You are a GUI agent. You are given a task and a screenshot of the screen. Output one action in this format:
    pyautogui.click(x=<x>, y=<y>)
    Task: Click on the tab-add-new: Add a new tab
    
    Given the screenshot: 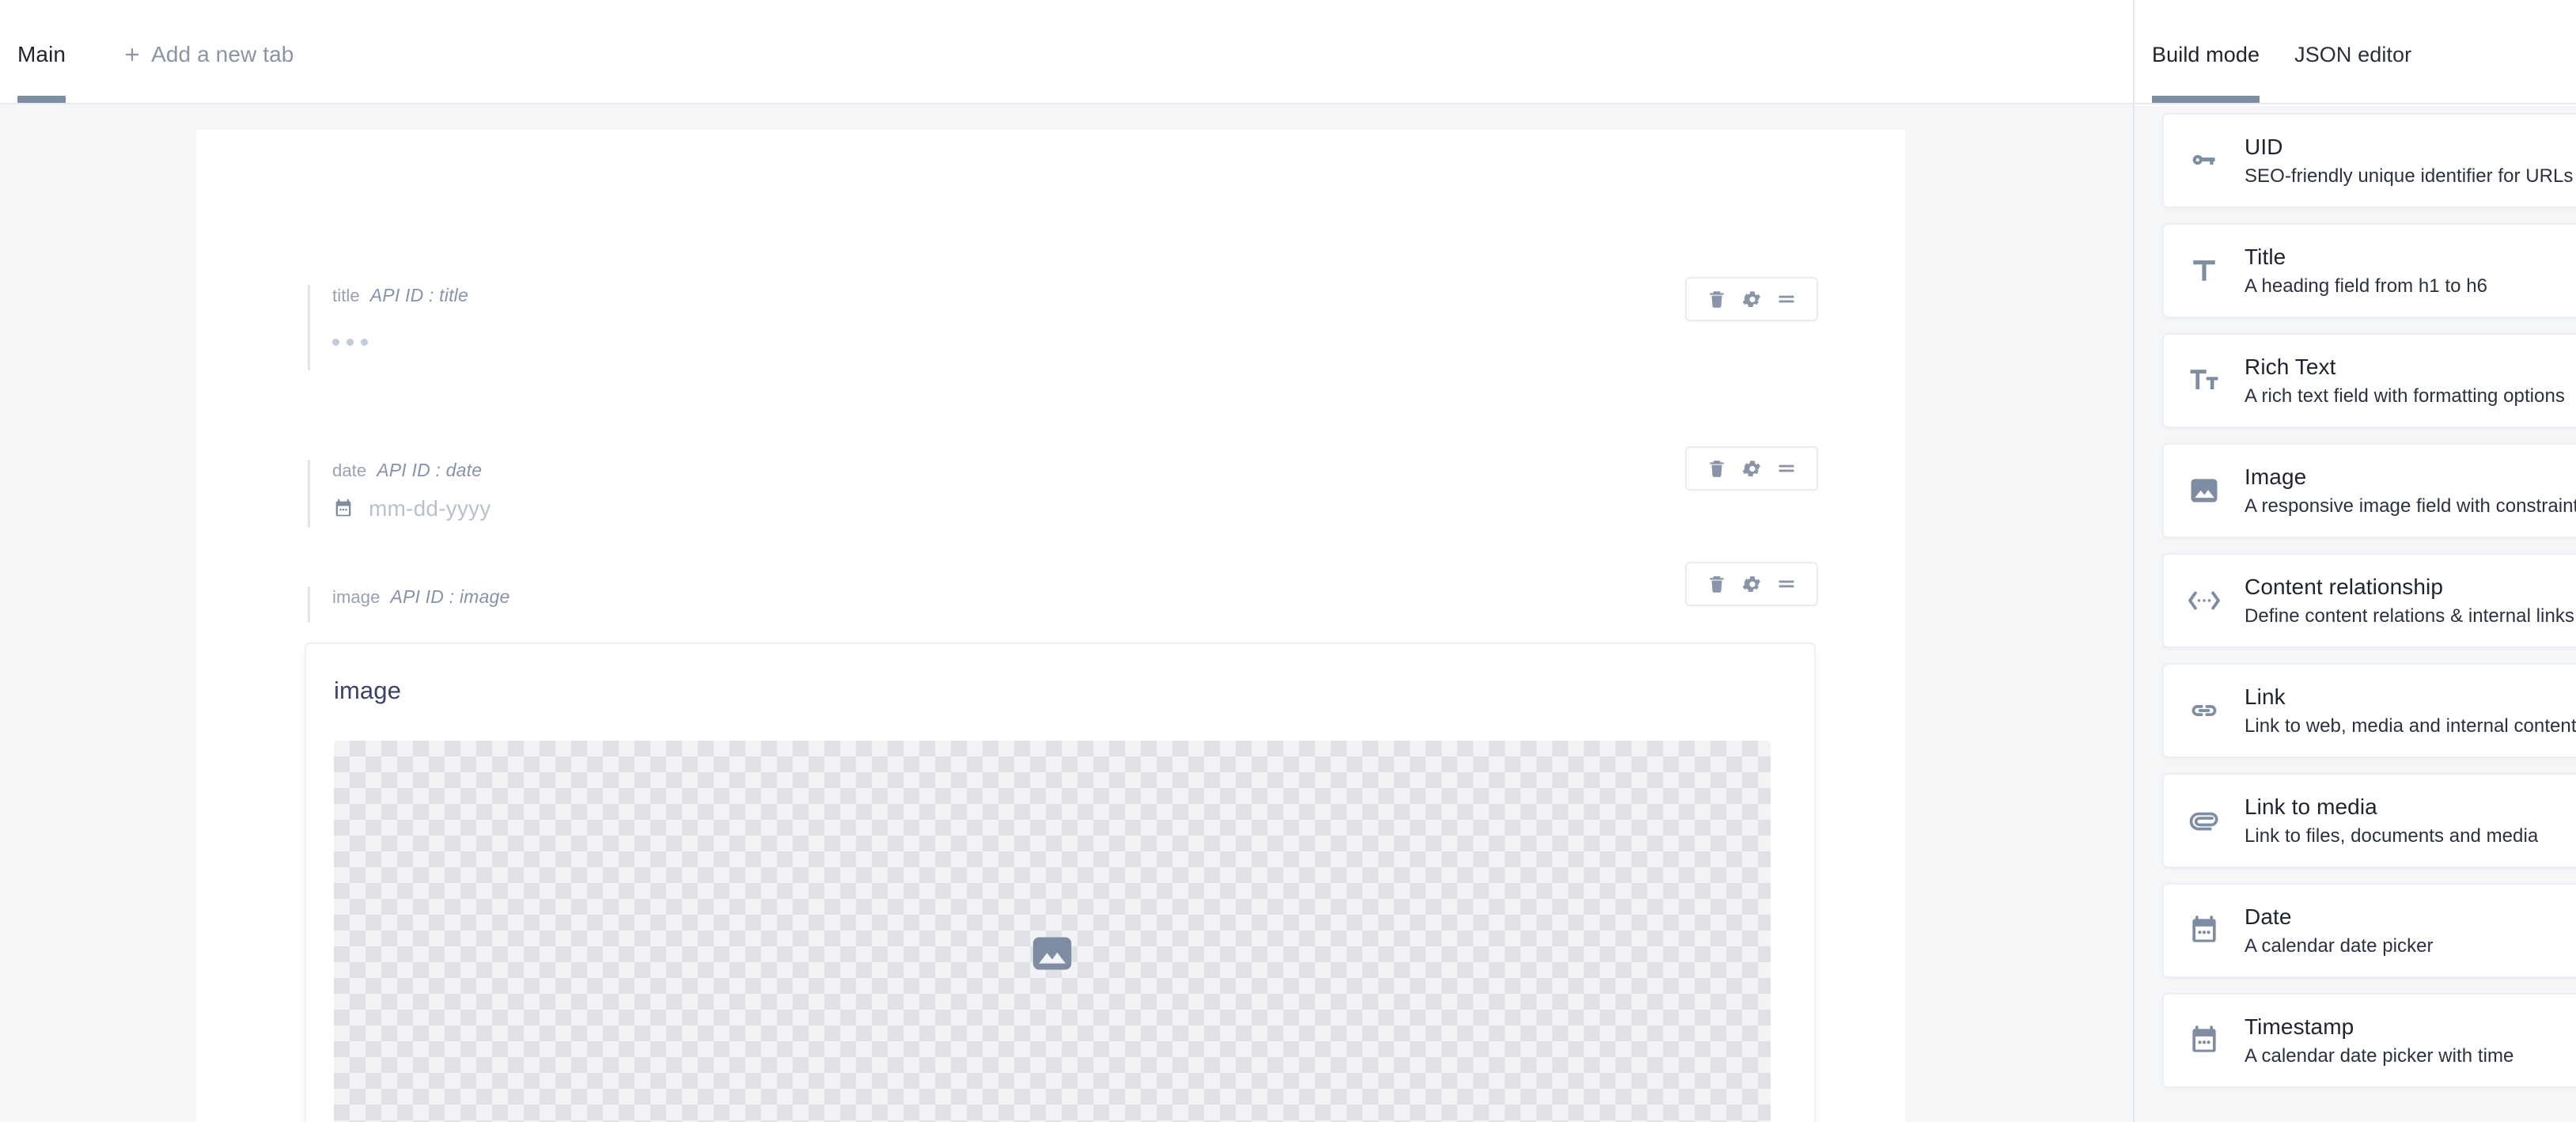 What is the action you would take?
    pyautogui.click(x=208, y=65)
    